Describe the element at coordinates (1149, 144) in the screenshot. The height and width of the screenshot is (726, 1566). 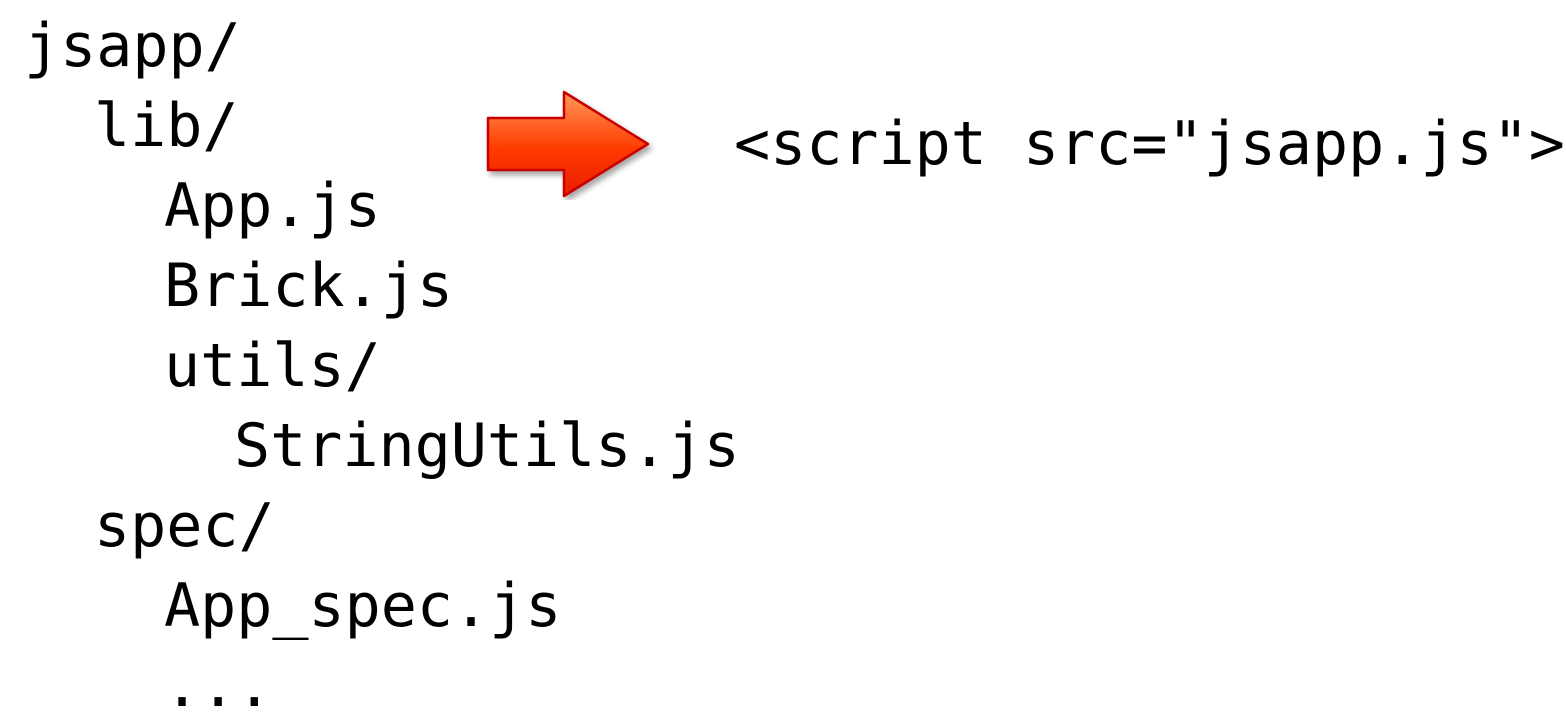
I see `script-tag-text: <script src="jsapp.js">` at that location.